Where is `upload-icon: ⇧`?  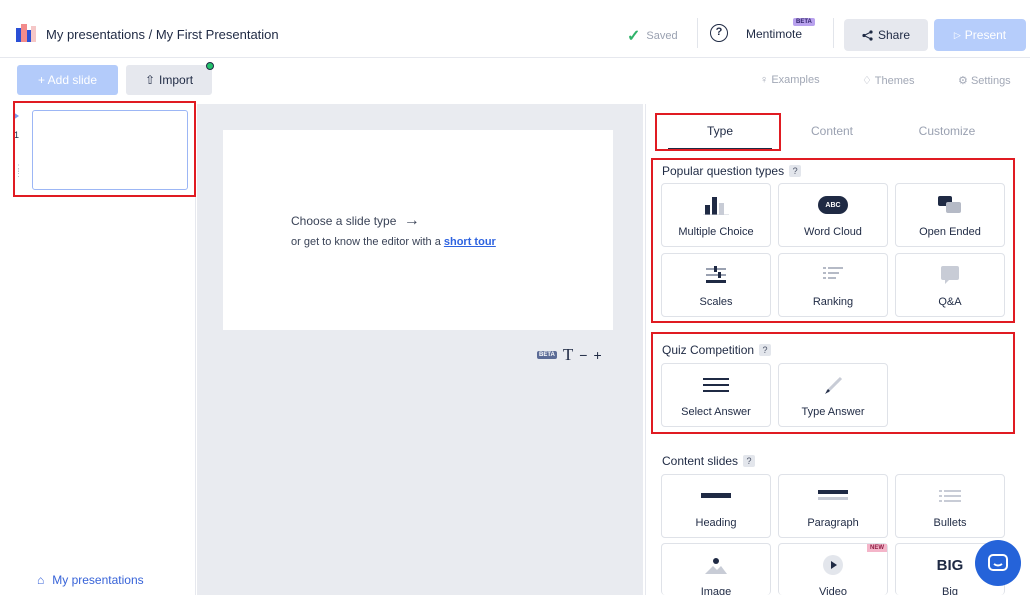
upload-icon: ⇧ is located at coordinates (150, 80).